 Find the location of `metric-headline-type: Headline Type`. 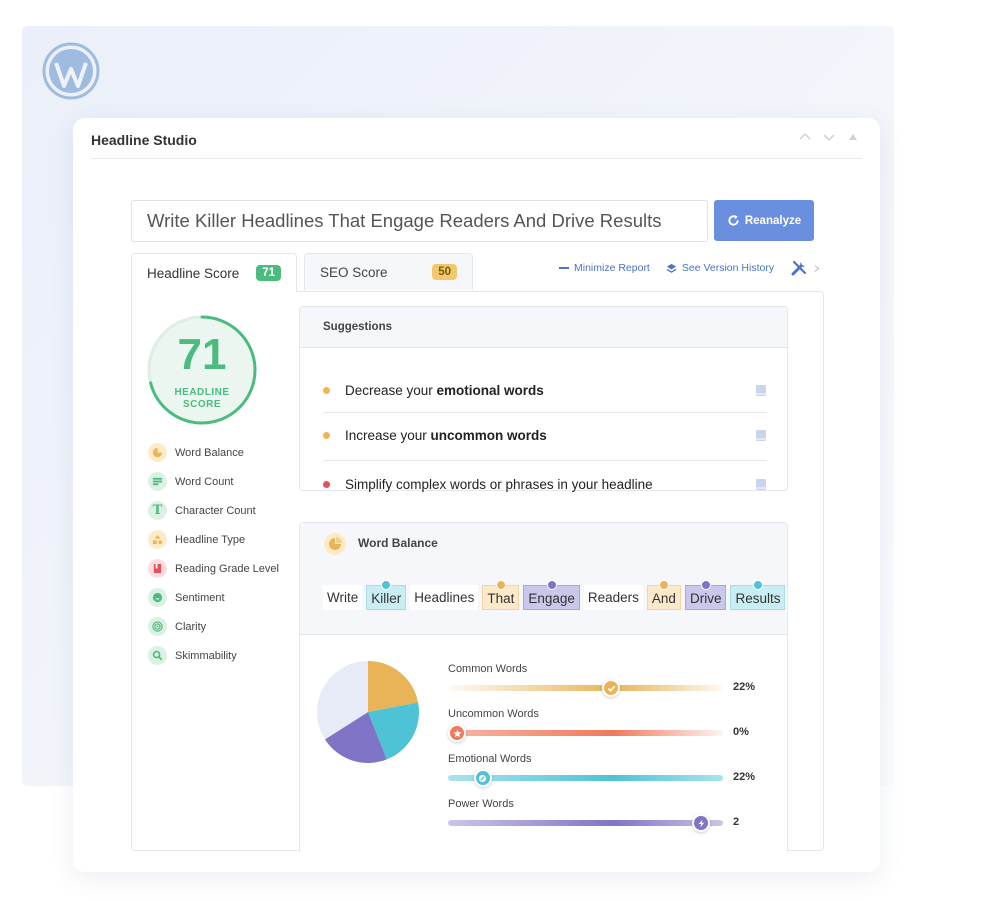

metric-headline-type: Headline Type is located at coordinates (213, 539).